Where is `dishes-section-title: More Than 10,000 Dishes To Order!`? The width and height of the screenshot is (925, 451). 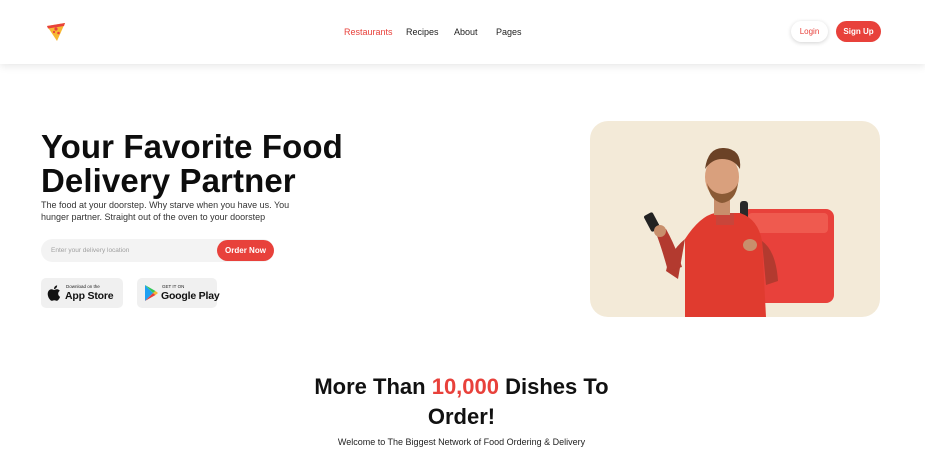
dishes-section-title: More Than 10,000 Dishes To Order! is located at coordinates (461, 402).